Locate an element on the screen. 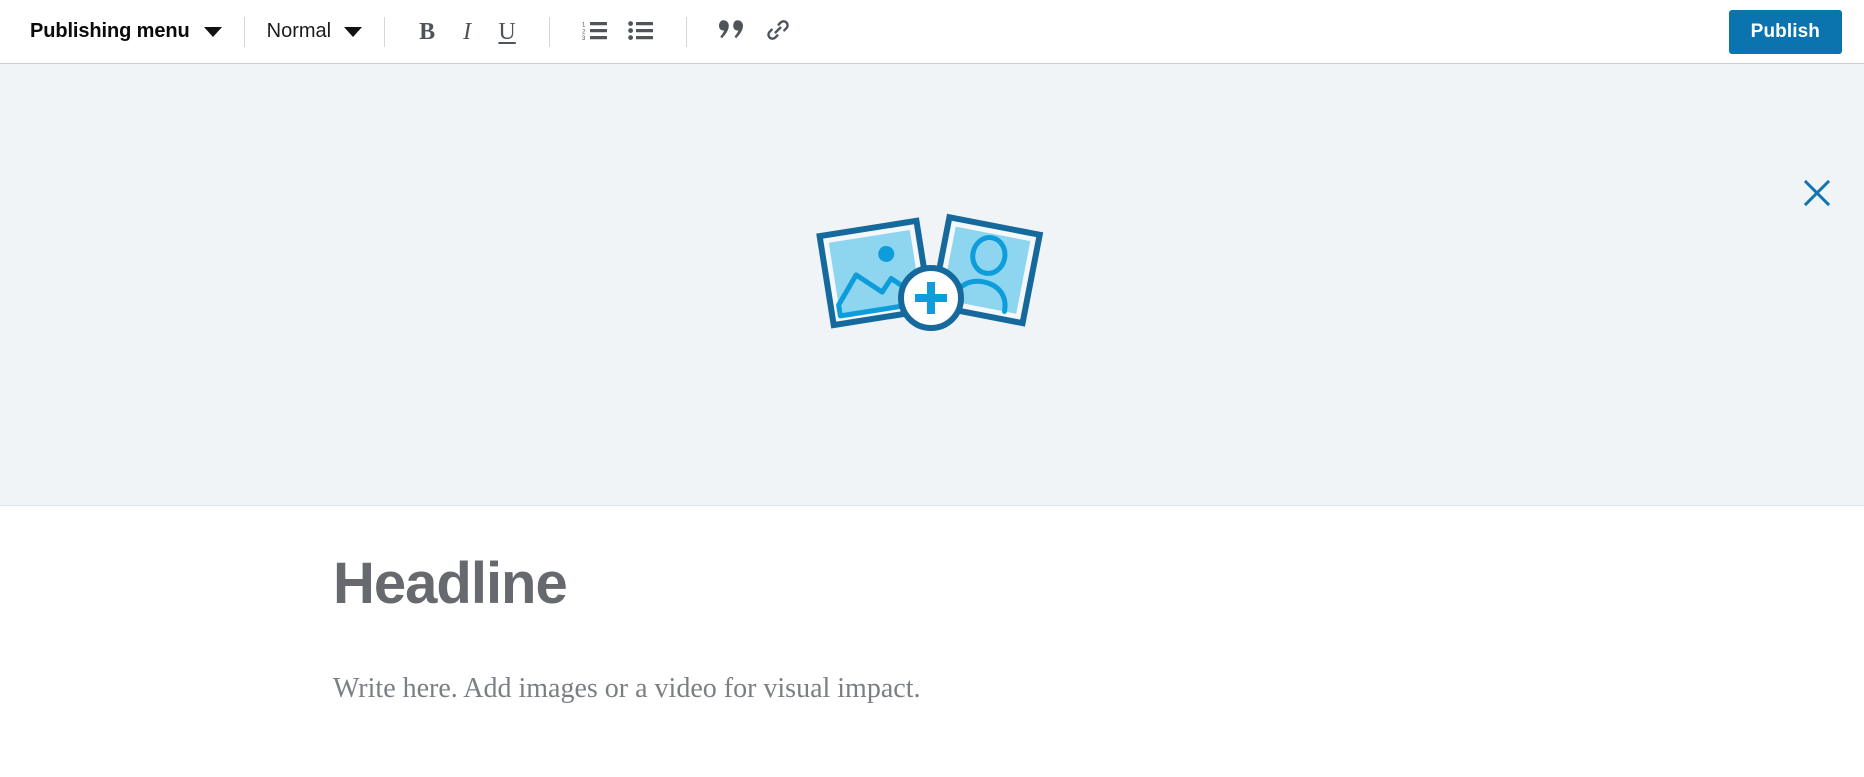  underline-button: U is located at coordinates (507, 32).